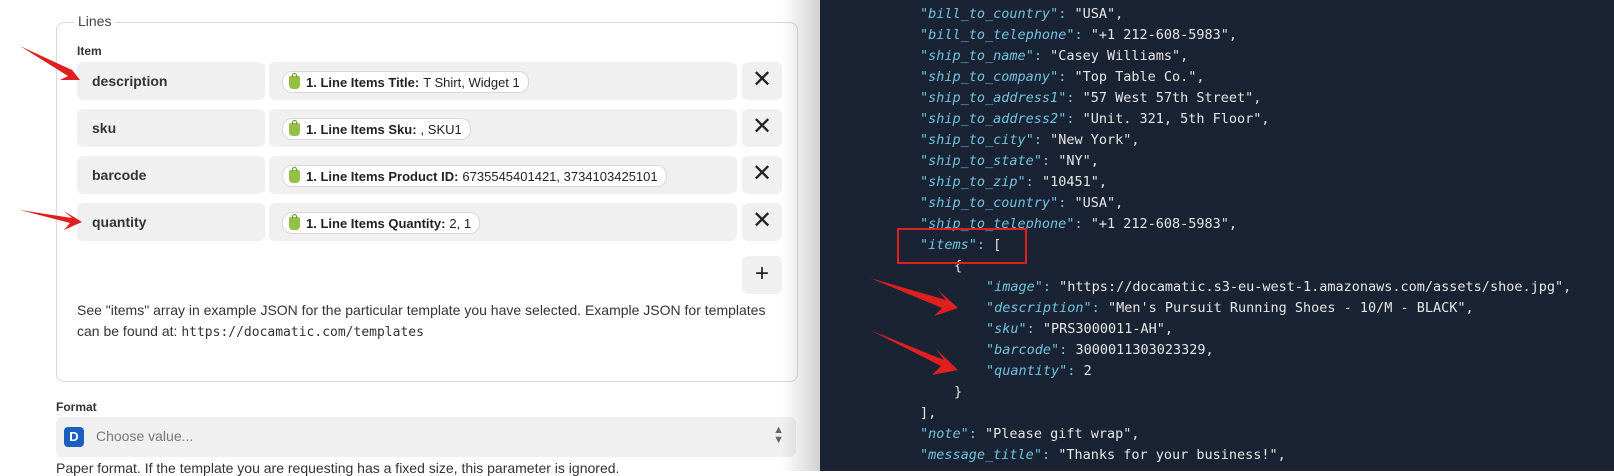 Image resolution: width=1614 pixels, height=476 pixels. What do you see at coordinates (914, 297) in the screenshot?
I see `arrow-to-json-description` at bounding box center [914, 297].